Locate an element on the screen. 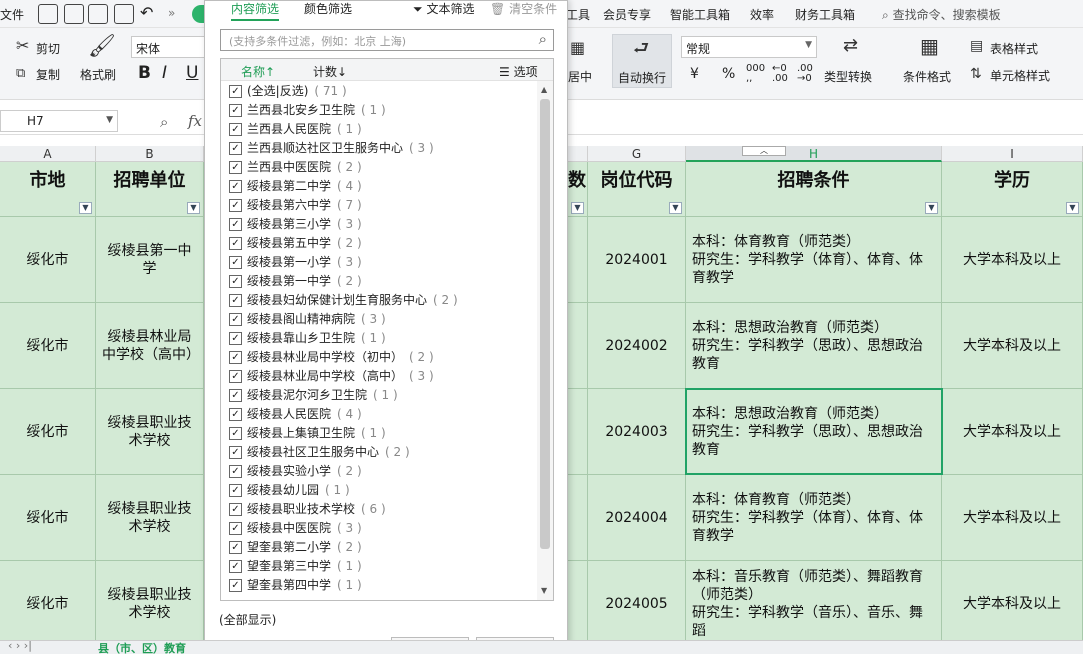  filter-list-scrollbar: ▲ ▼ is located at coordinates (545, 340).